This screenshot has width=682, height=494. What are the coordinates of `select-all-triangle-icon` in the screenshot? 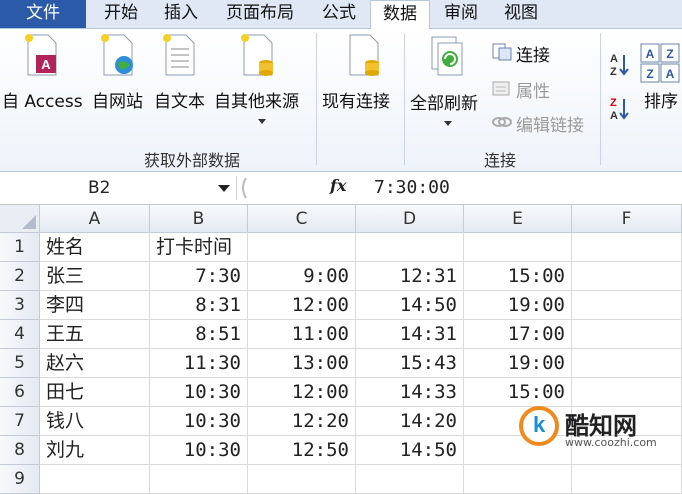 It's located at (29, 222).